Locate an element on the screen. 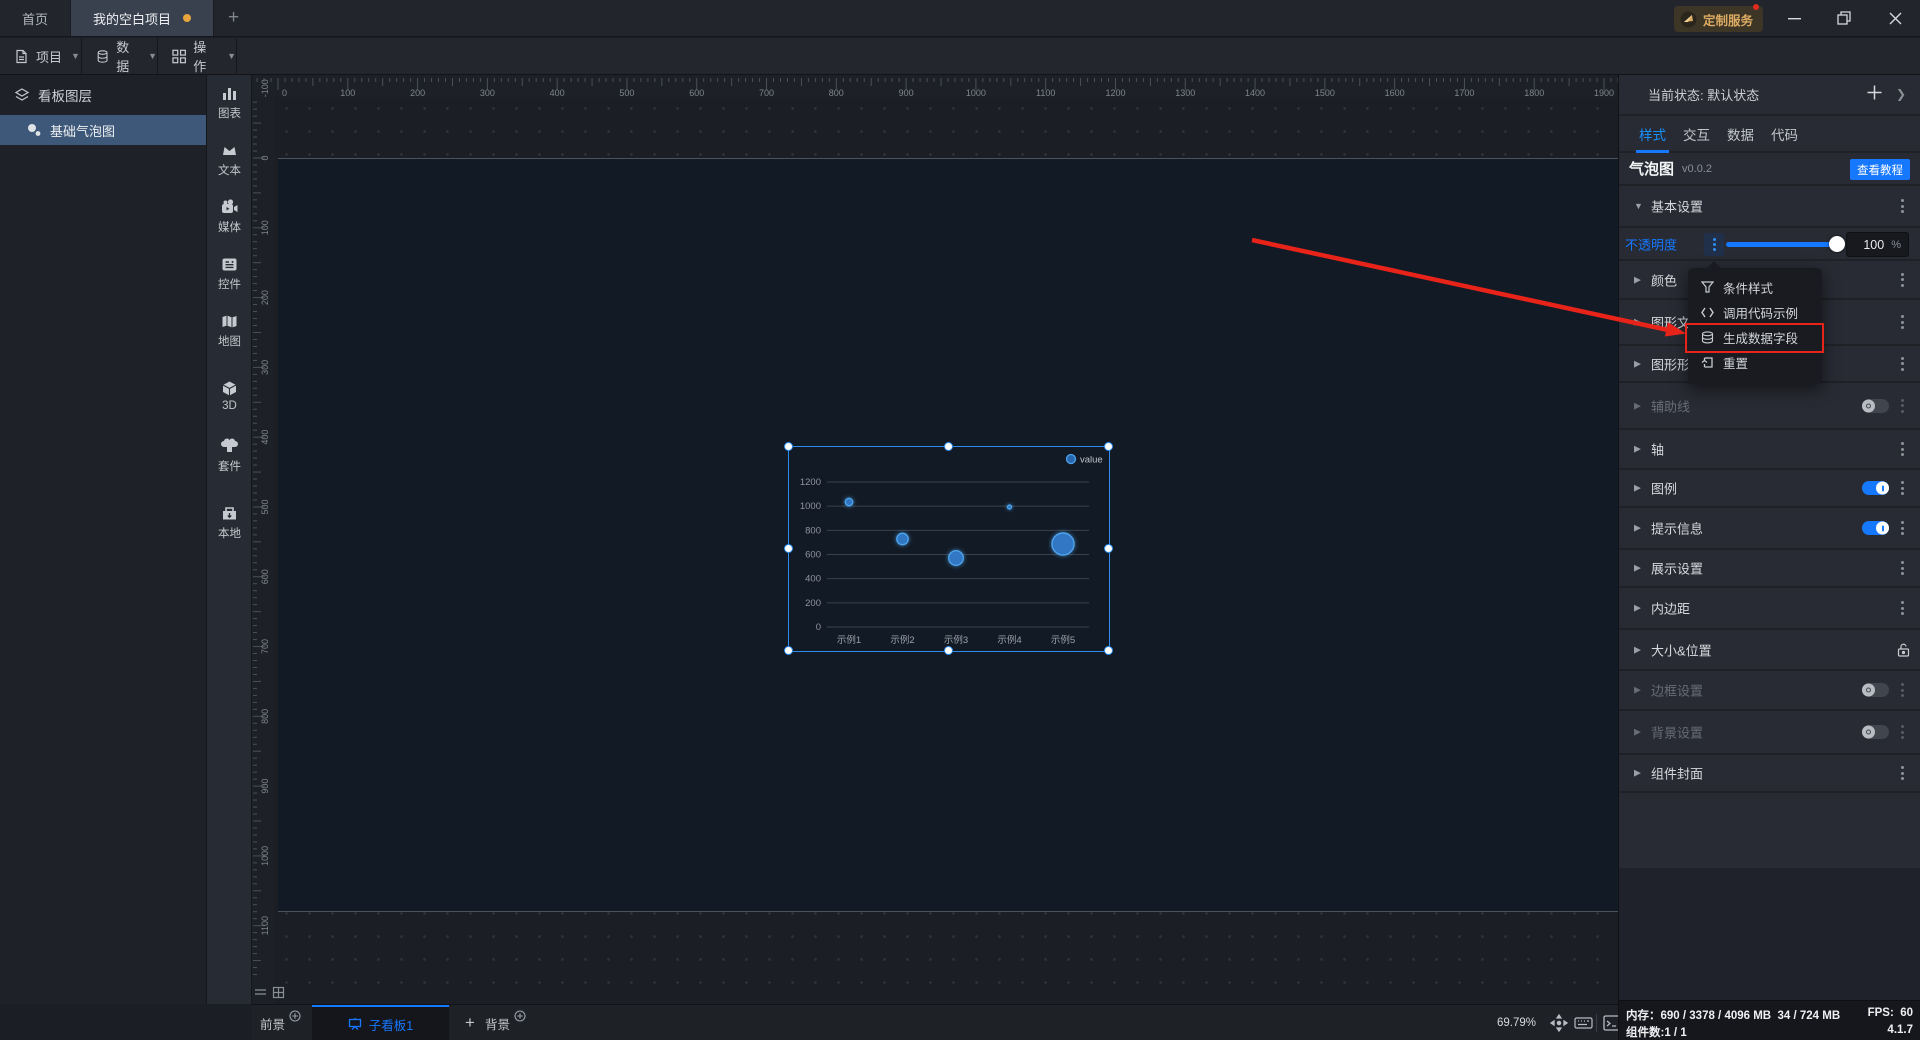  dock-item-chart: 图表 is located at coordinates (229, 98).